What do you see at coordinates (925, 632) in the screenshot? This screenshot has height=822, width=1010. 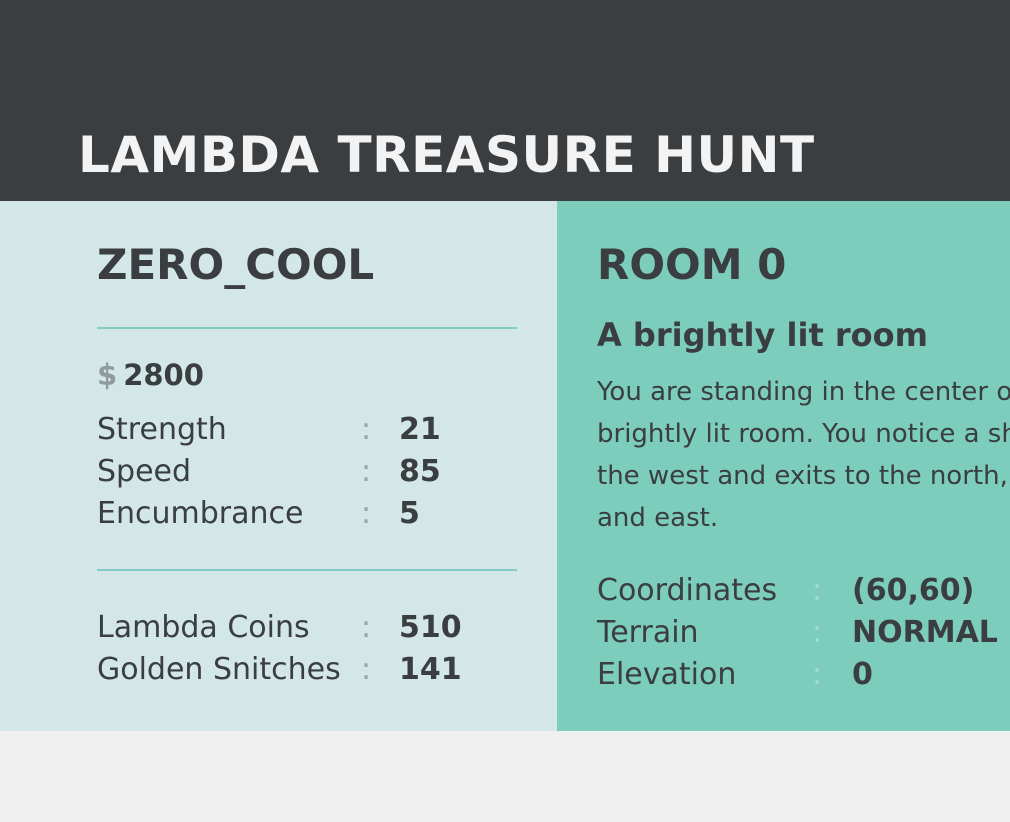 I see `room-detail-value: NORMAL` at bounding box center [925, 632].